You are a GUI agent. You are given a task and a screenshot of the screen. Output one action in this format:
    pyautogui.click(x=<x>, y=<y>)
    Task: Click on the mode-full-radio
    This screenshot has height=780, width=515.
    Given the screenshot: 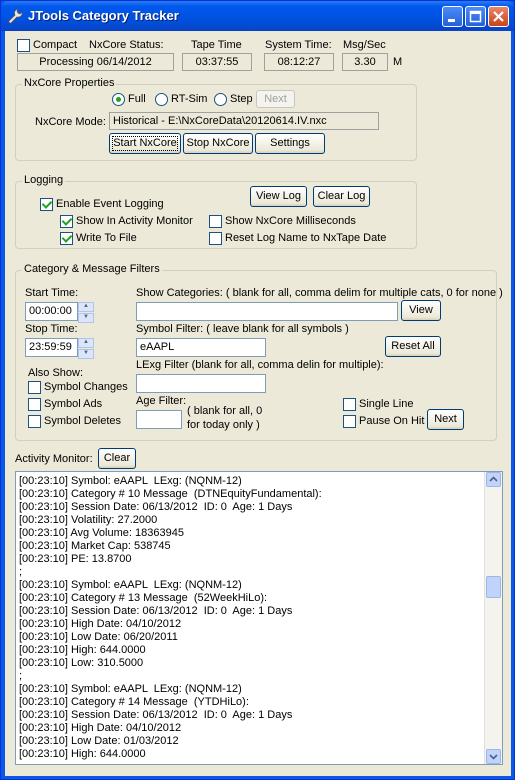 What is the action you would take?
    pyautogui.click(x=118, y=99)
    